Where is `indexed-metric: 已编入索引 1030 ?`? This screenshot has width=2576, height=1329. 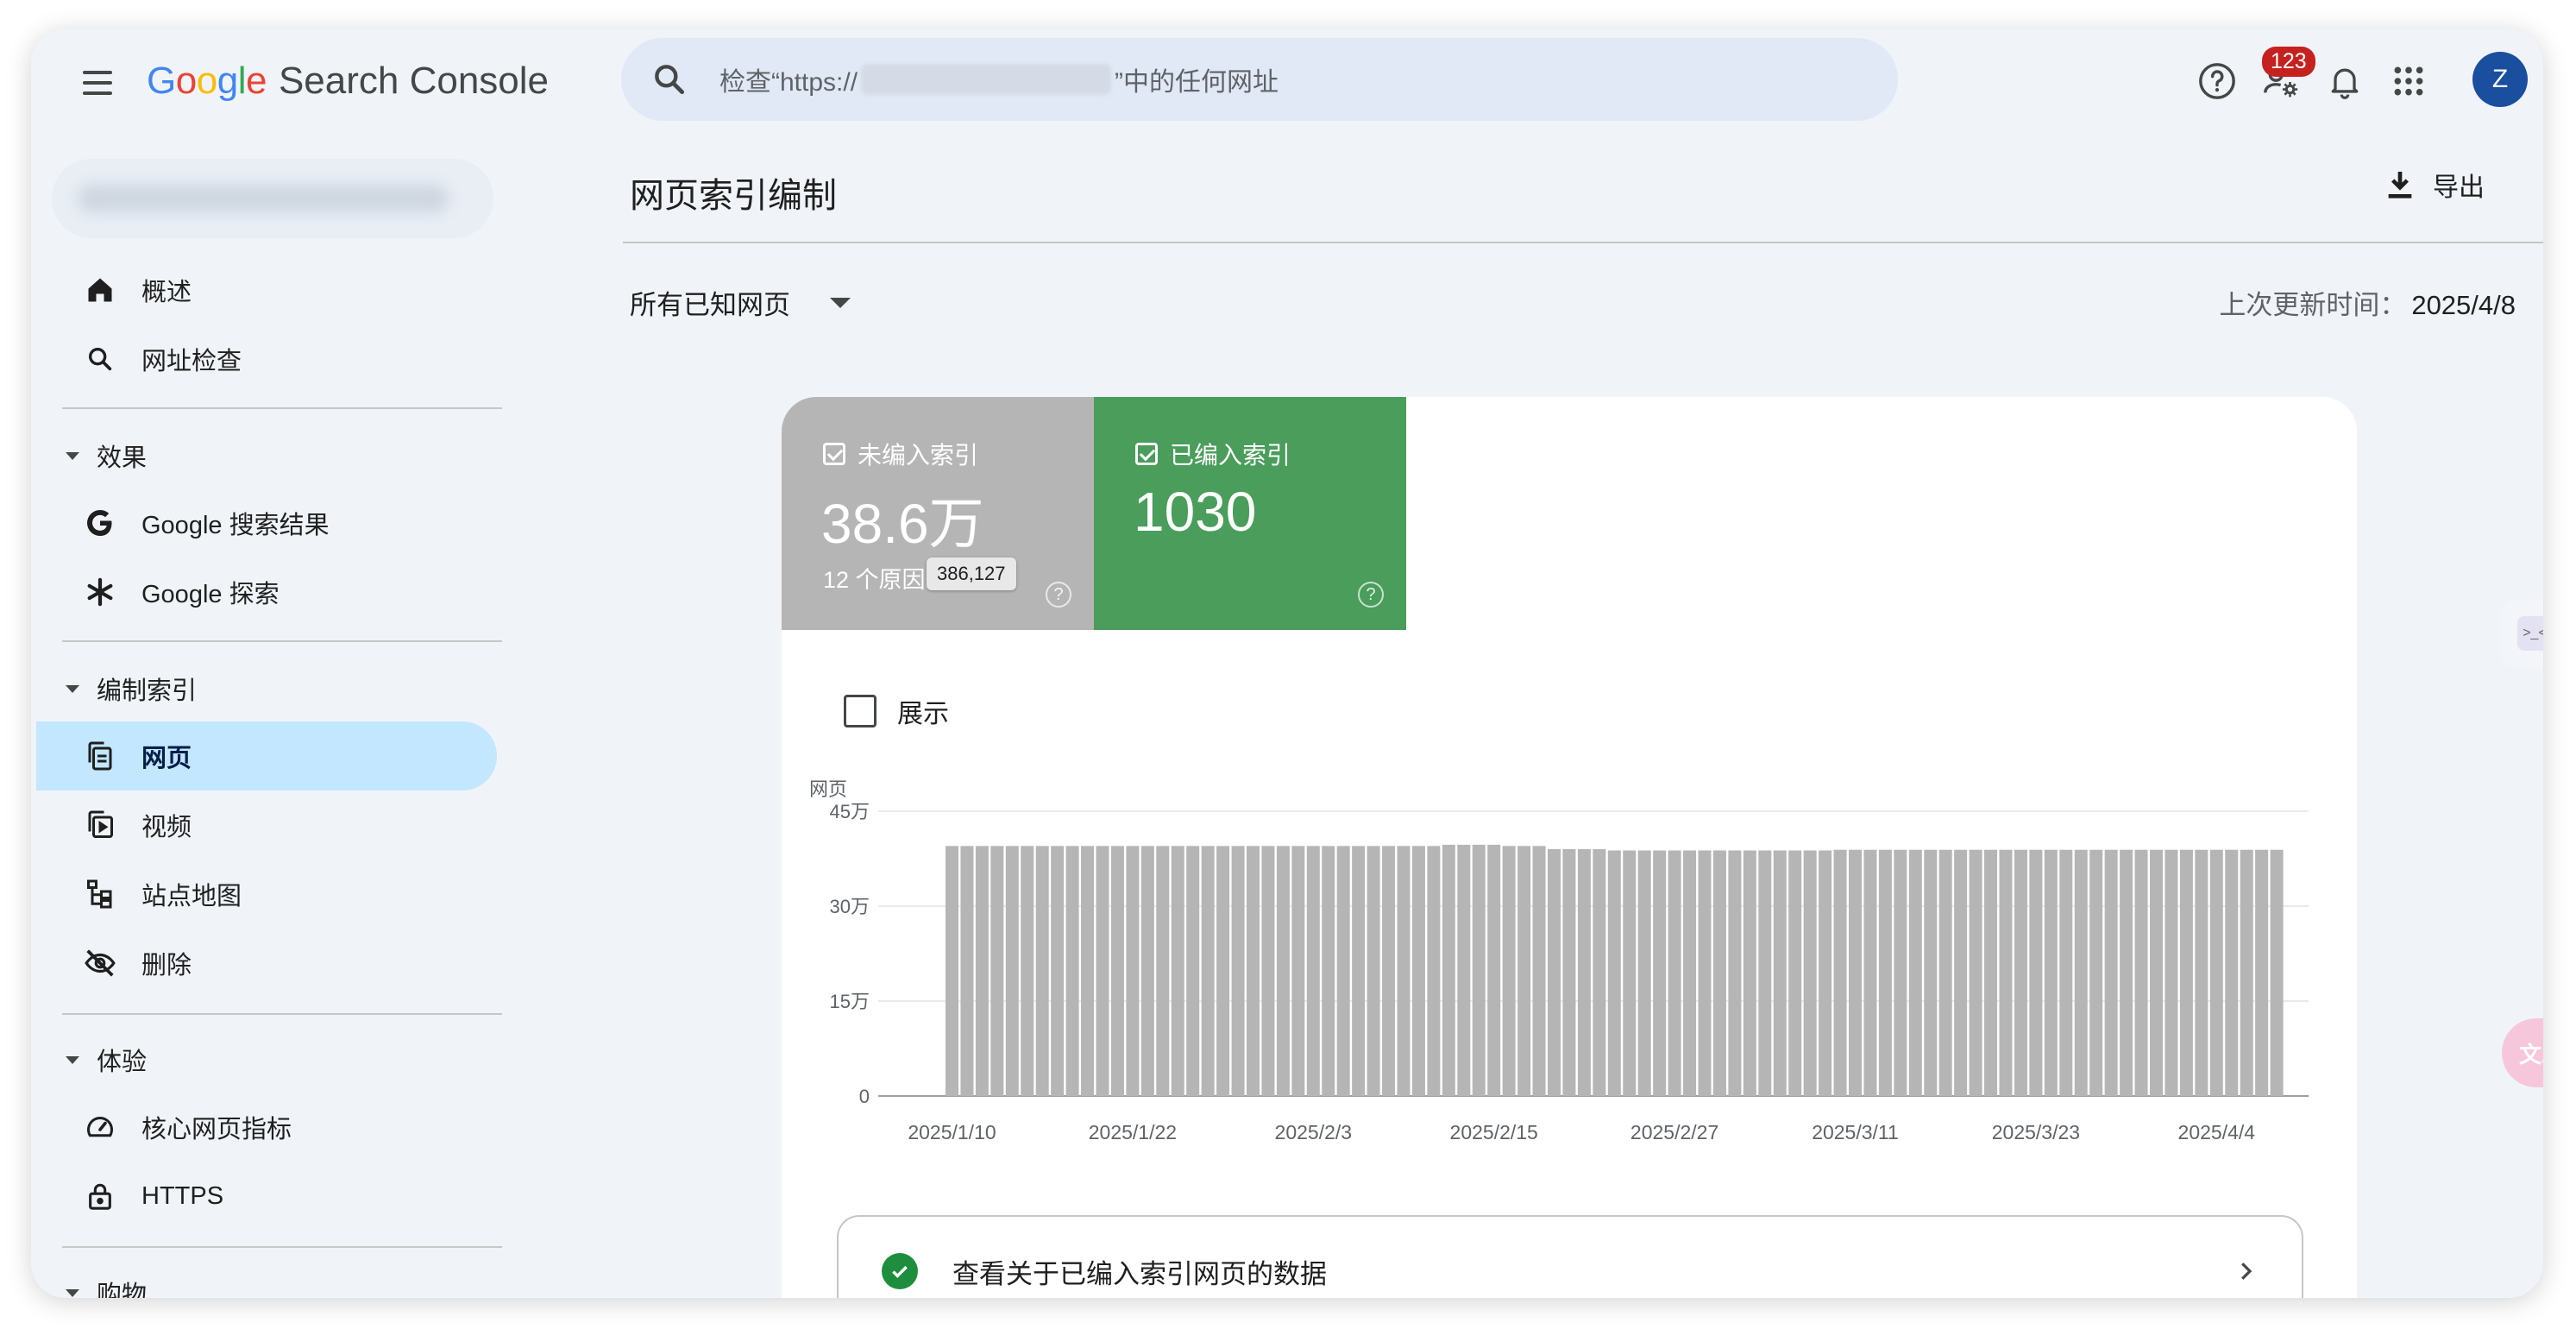 indexed-metric: 已编入索引 1030 ? is located at coordinates (1250, 514).